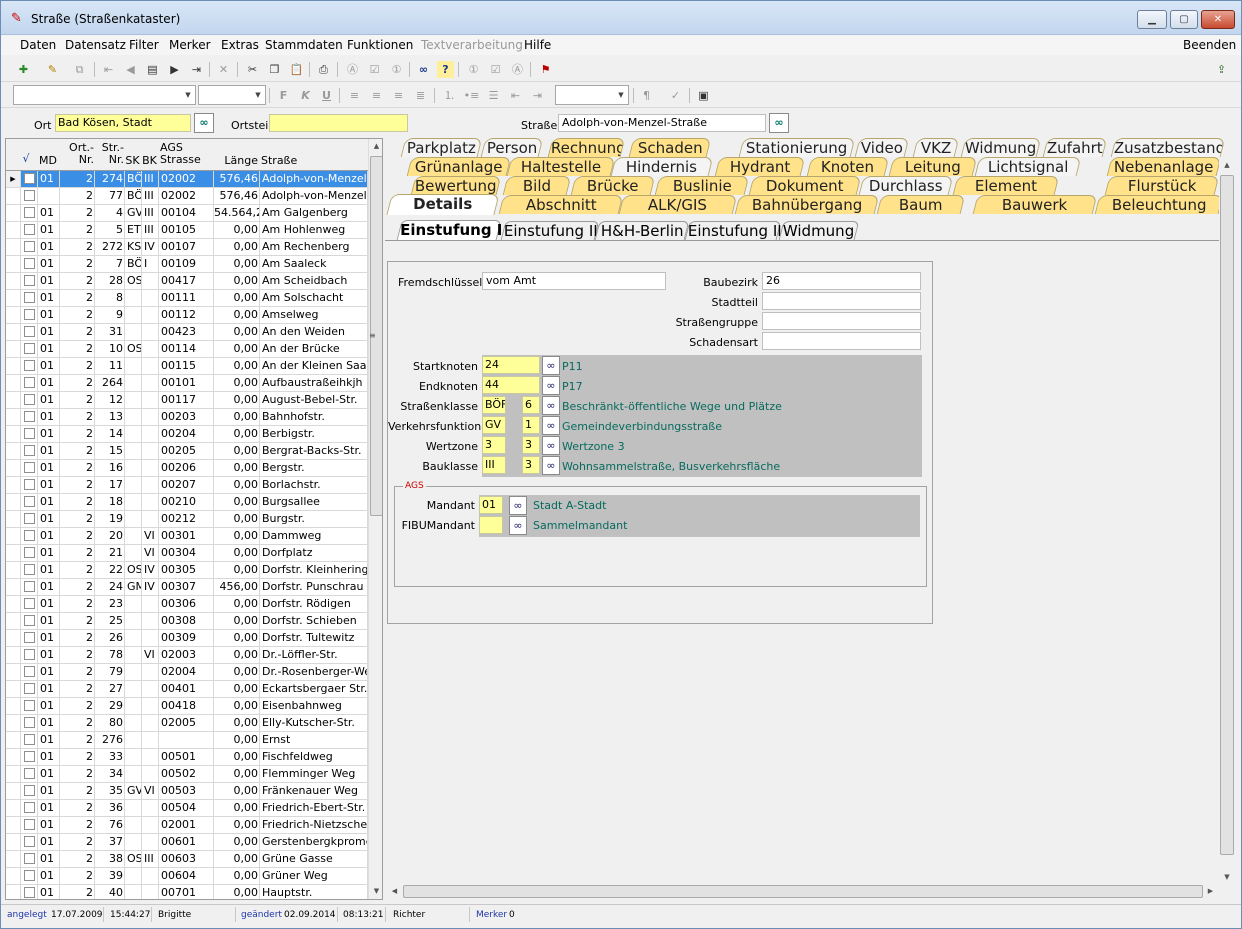  I want to click on marker-one-icon: ①, so click(396, 69).